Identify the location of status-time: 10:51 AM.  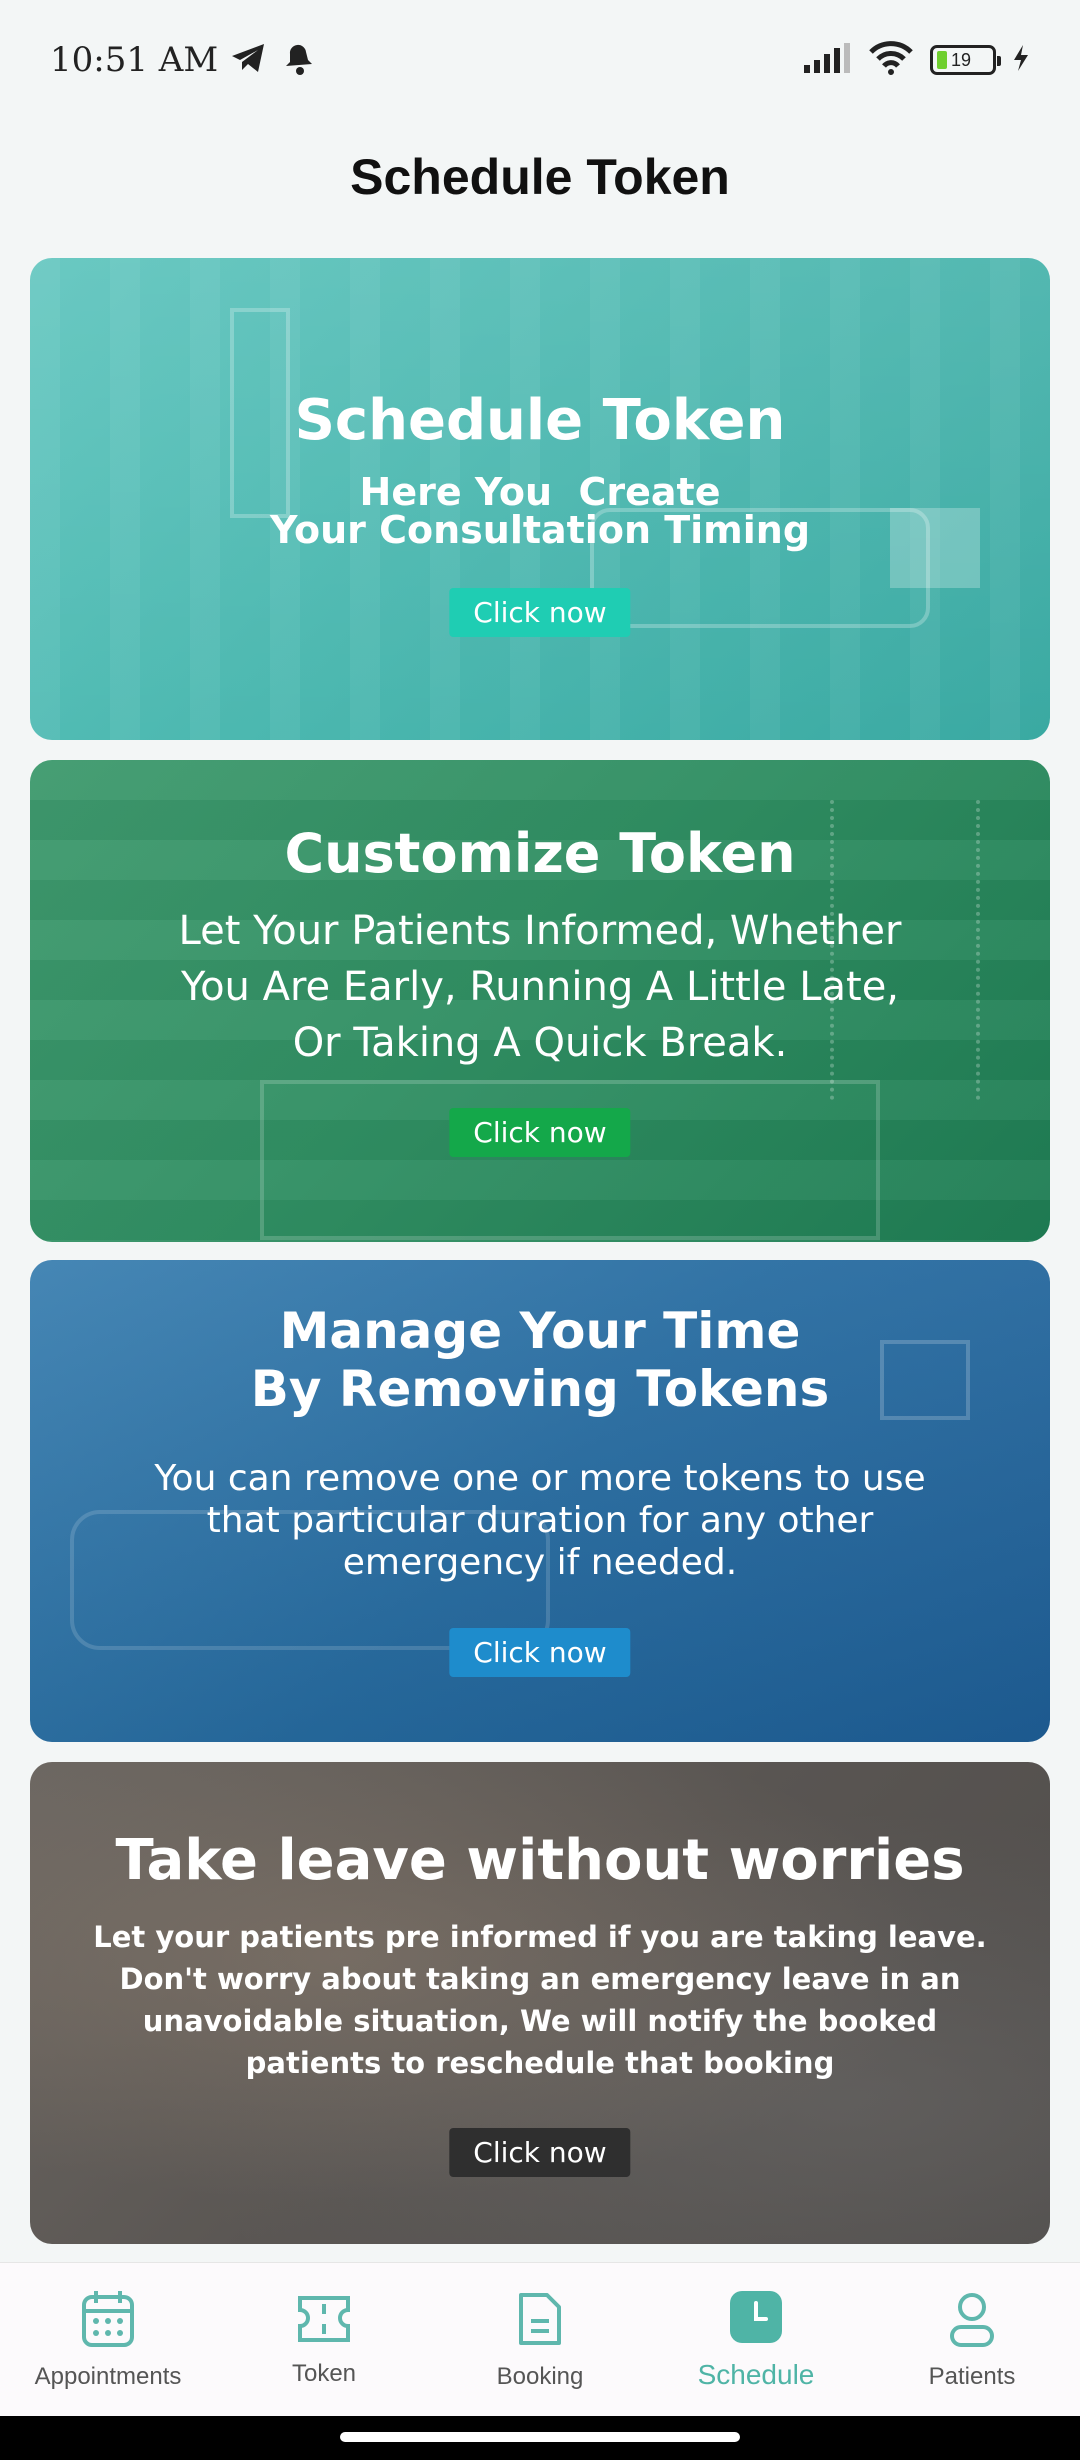
(134, 60).